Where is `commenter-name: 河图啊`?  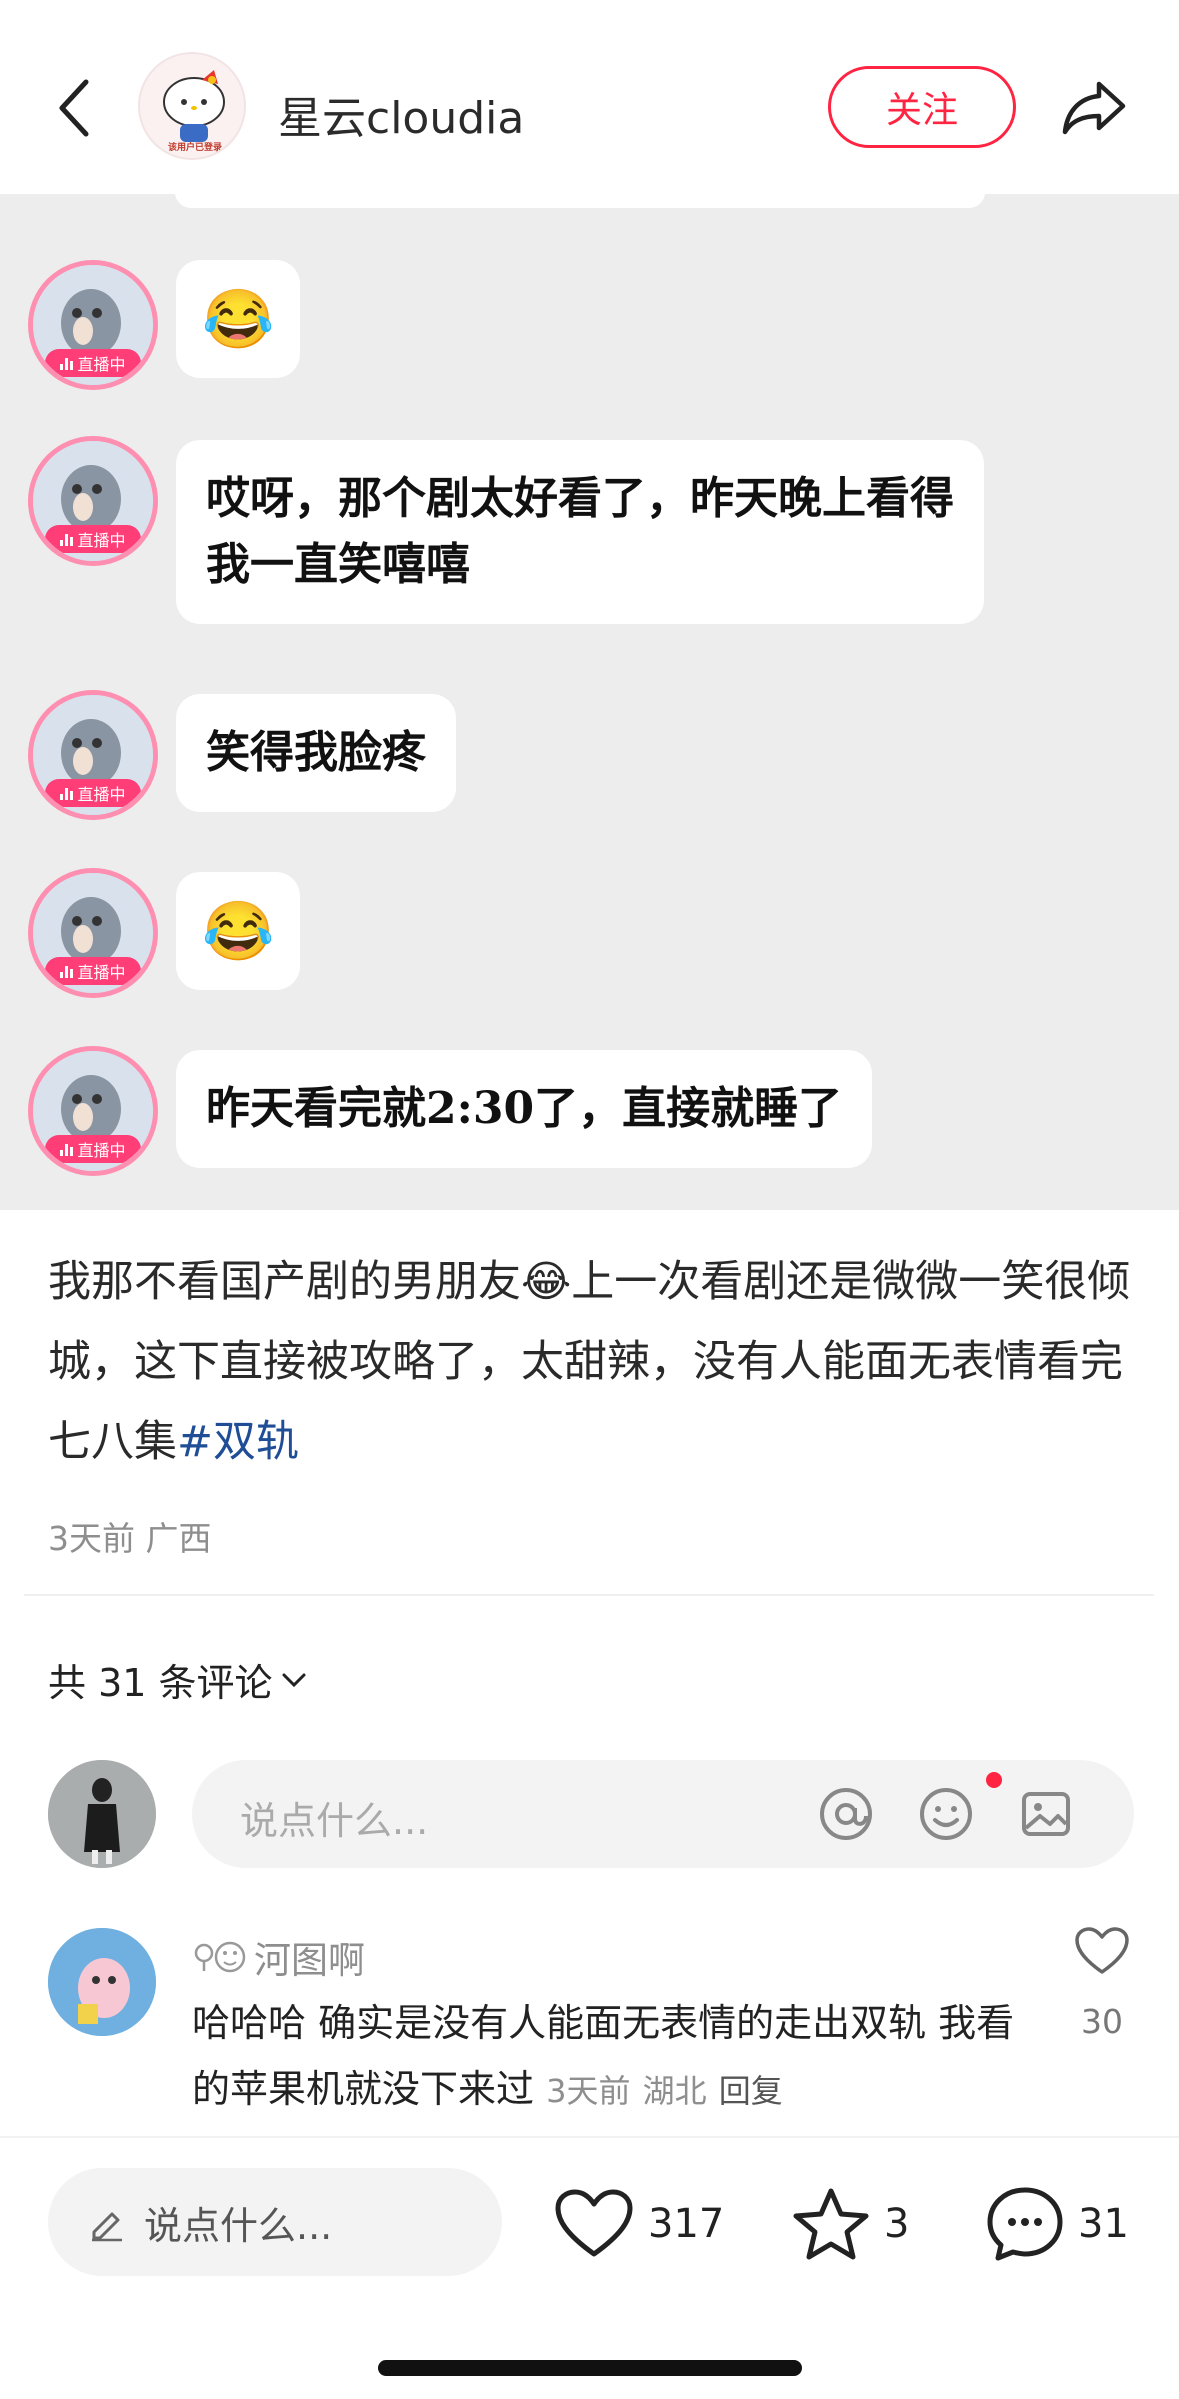
commenter-name: 河图啊 is located at coordinates (278, 1957).